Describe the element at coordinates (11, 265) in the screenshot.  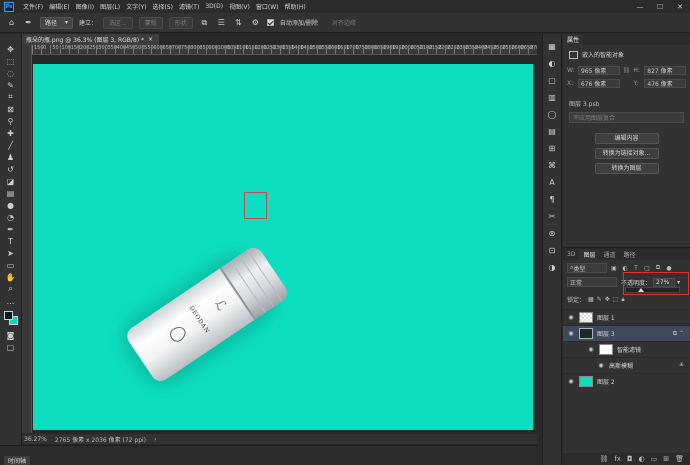
I see `rectangle-tool-icon: ▭` at that location.